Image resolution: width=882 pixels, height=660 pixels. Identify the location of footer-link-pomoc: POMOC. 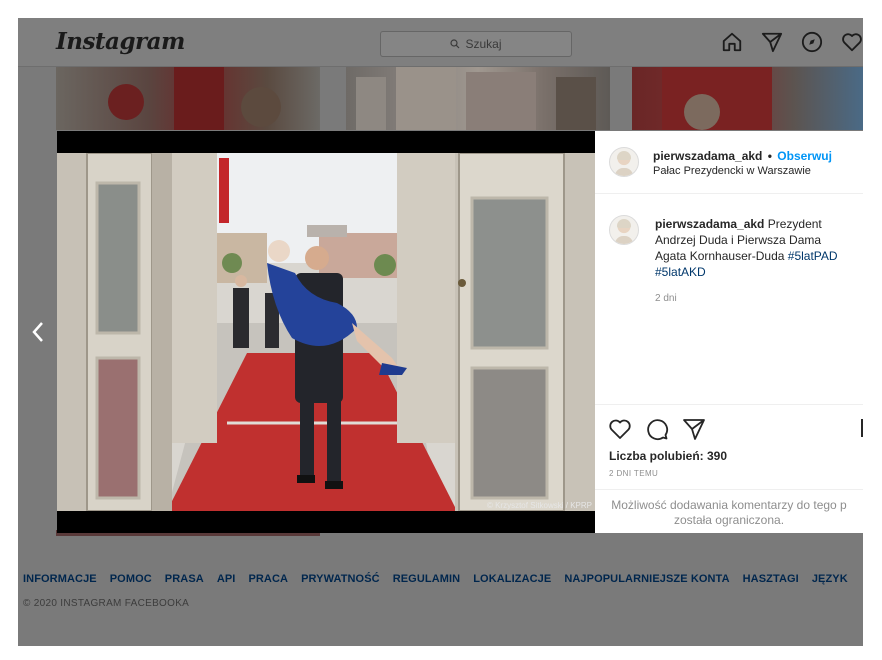
(131, 579).